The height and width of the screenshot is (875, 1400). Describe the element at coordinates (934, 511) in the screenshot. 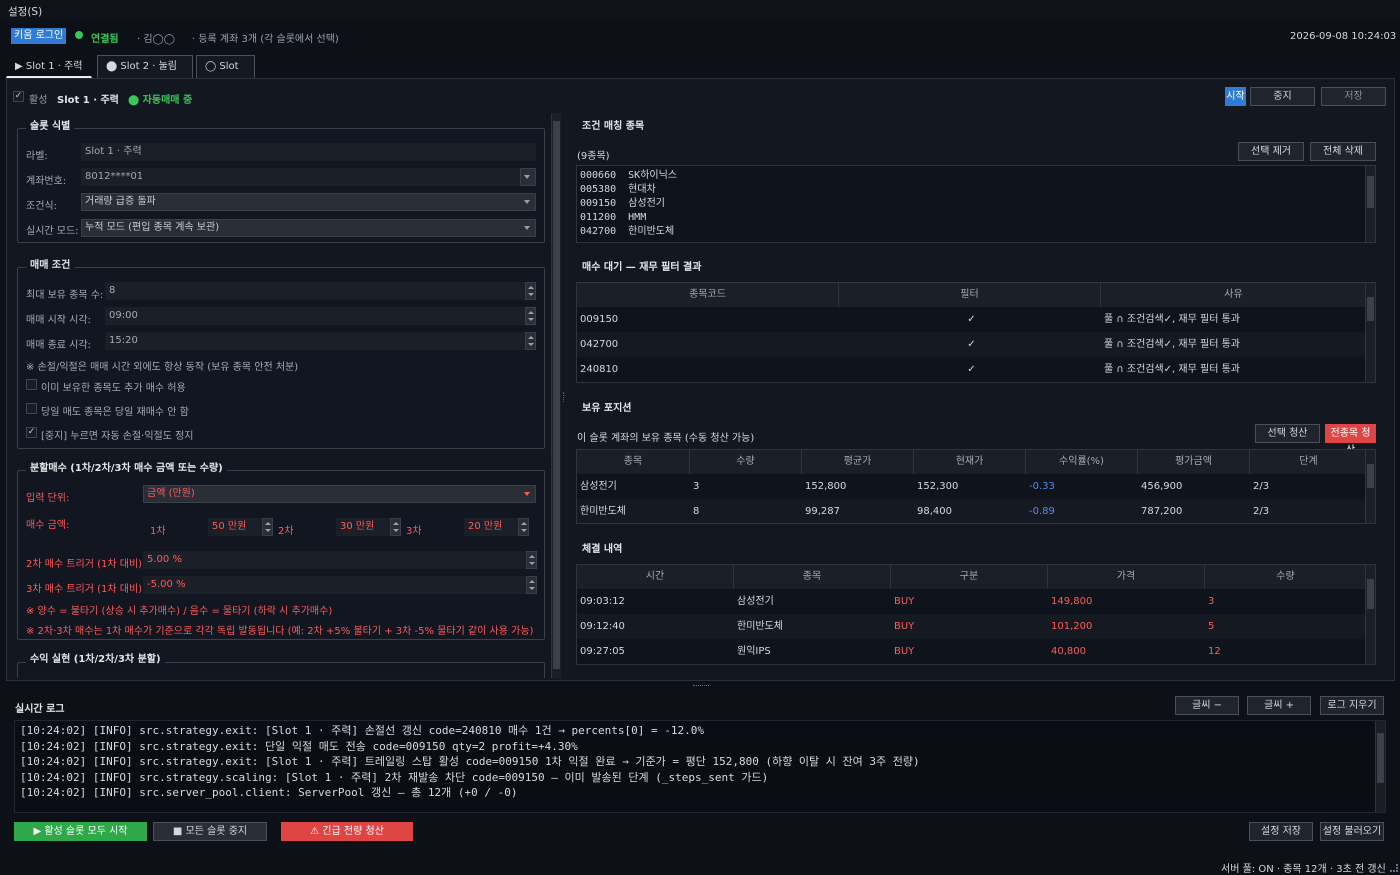

I see `table-cell: 98,400` at that location.